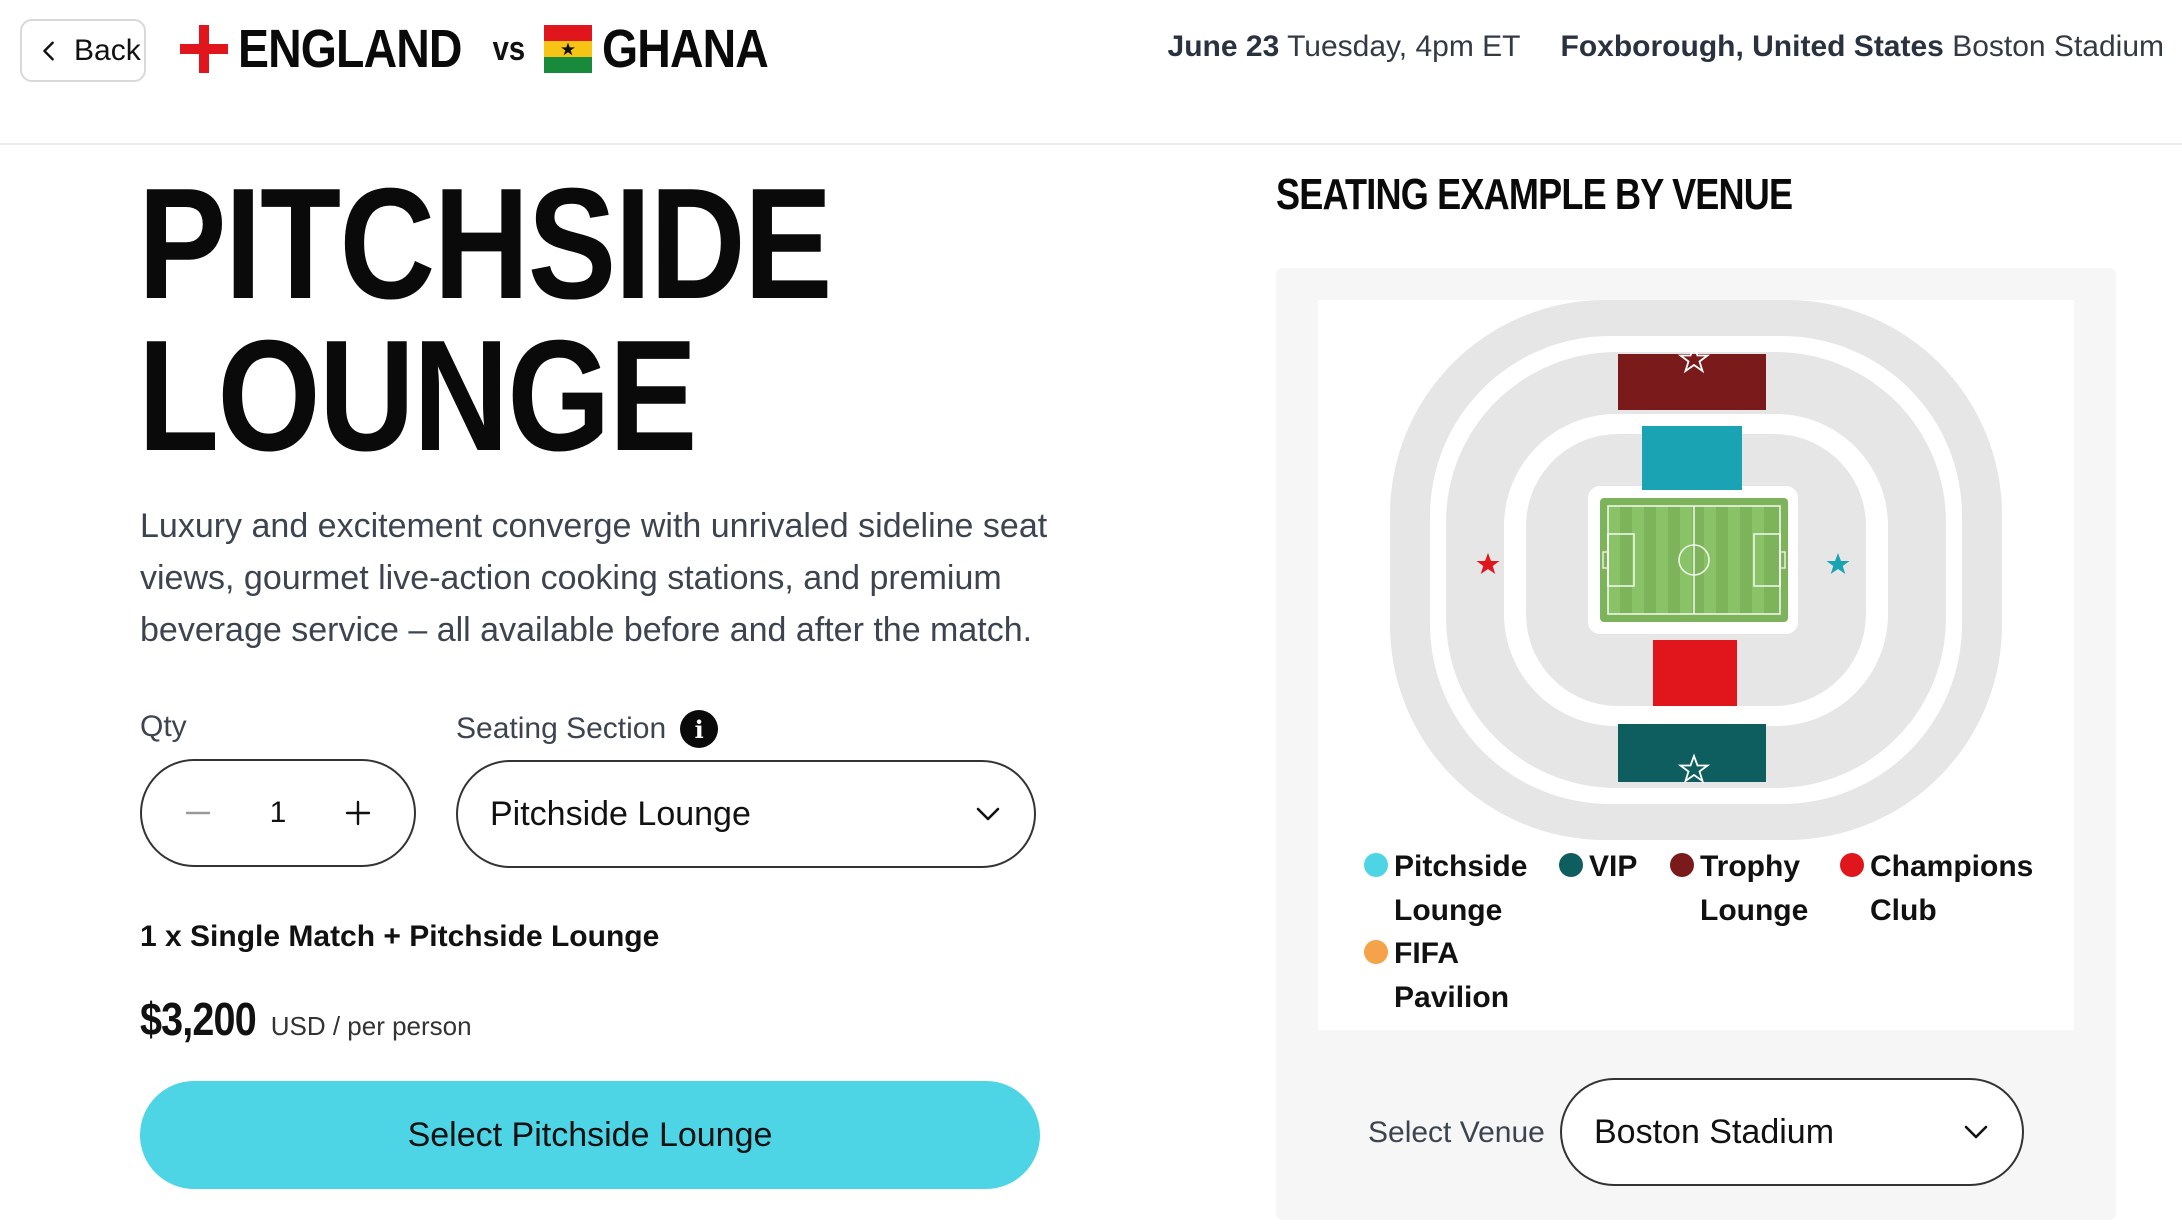 Image resolution: width=2182 pixels, height=1228 pixels. I want to click on price-row: $3,200 USD / per person, so click(306, 1019).